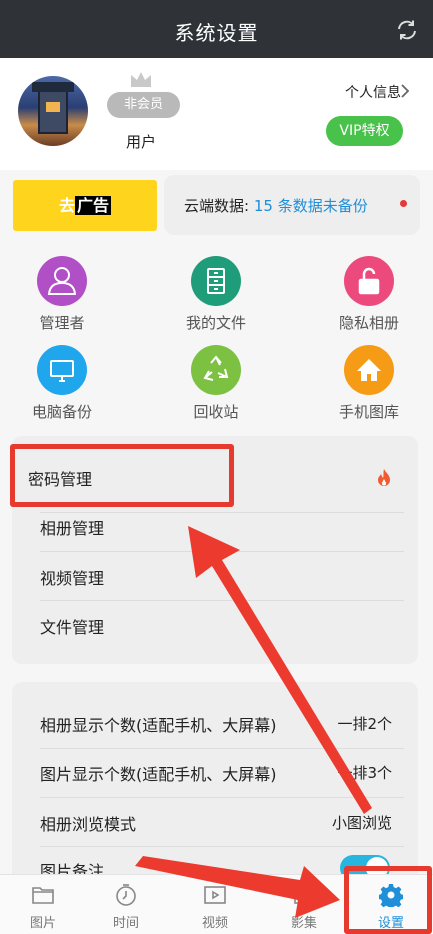 Image resolution: width=433 pixels, height=934 pixels. Describe the element at coordinates (407, 30) in the screenshot. I see `refresh-icon` at that location.